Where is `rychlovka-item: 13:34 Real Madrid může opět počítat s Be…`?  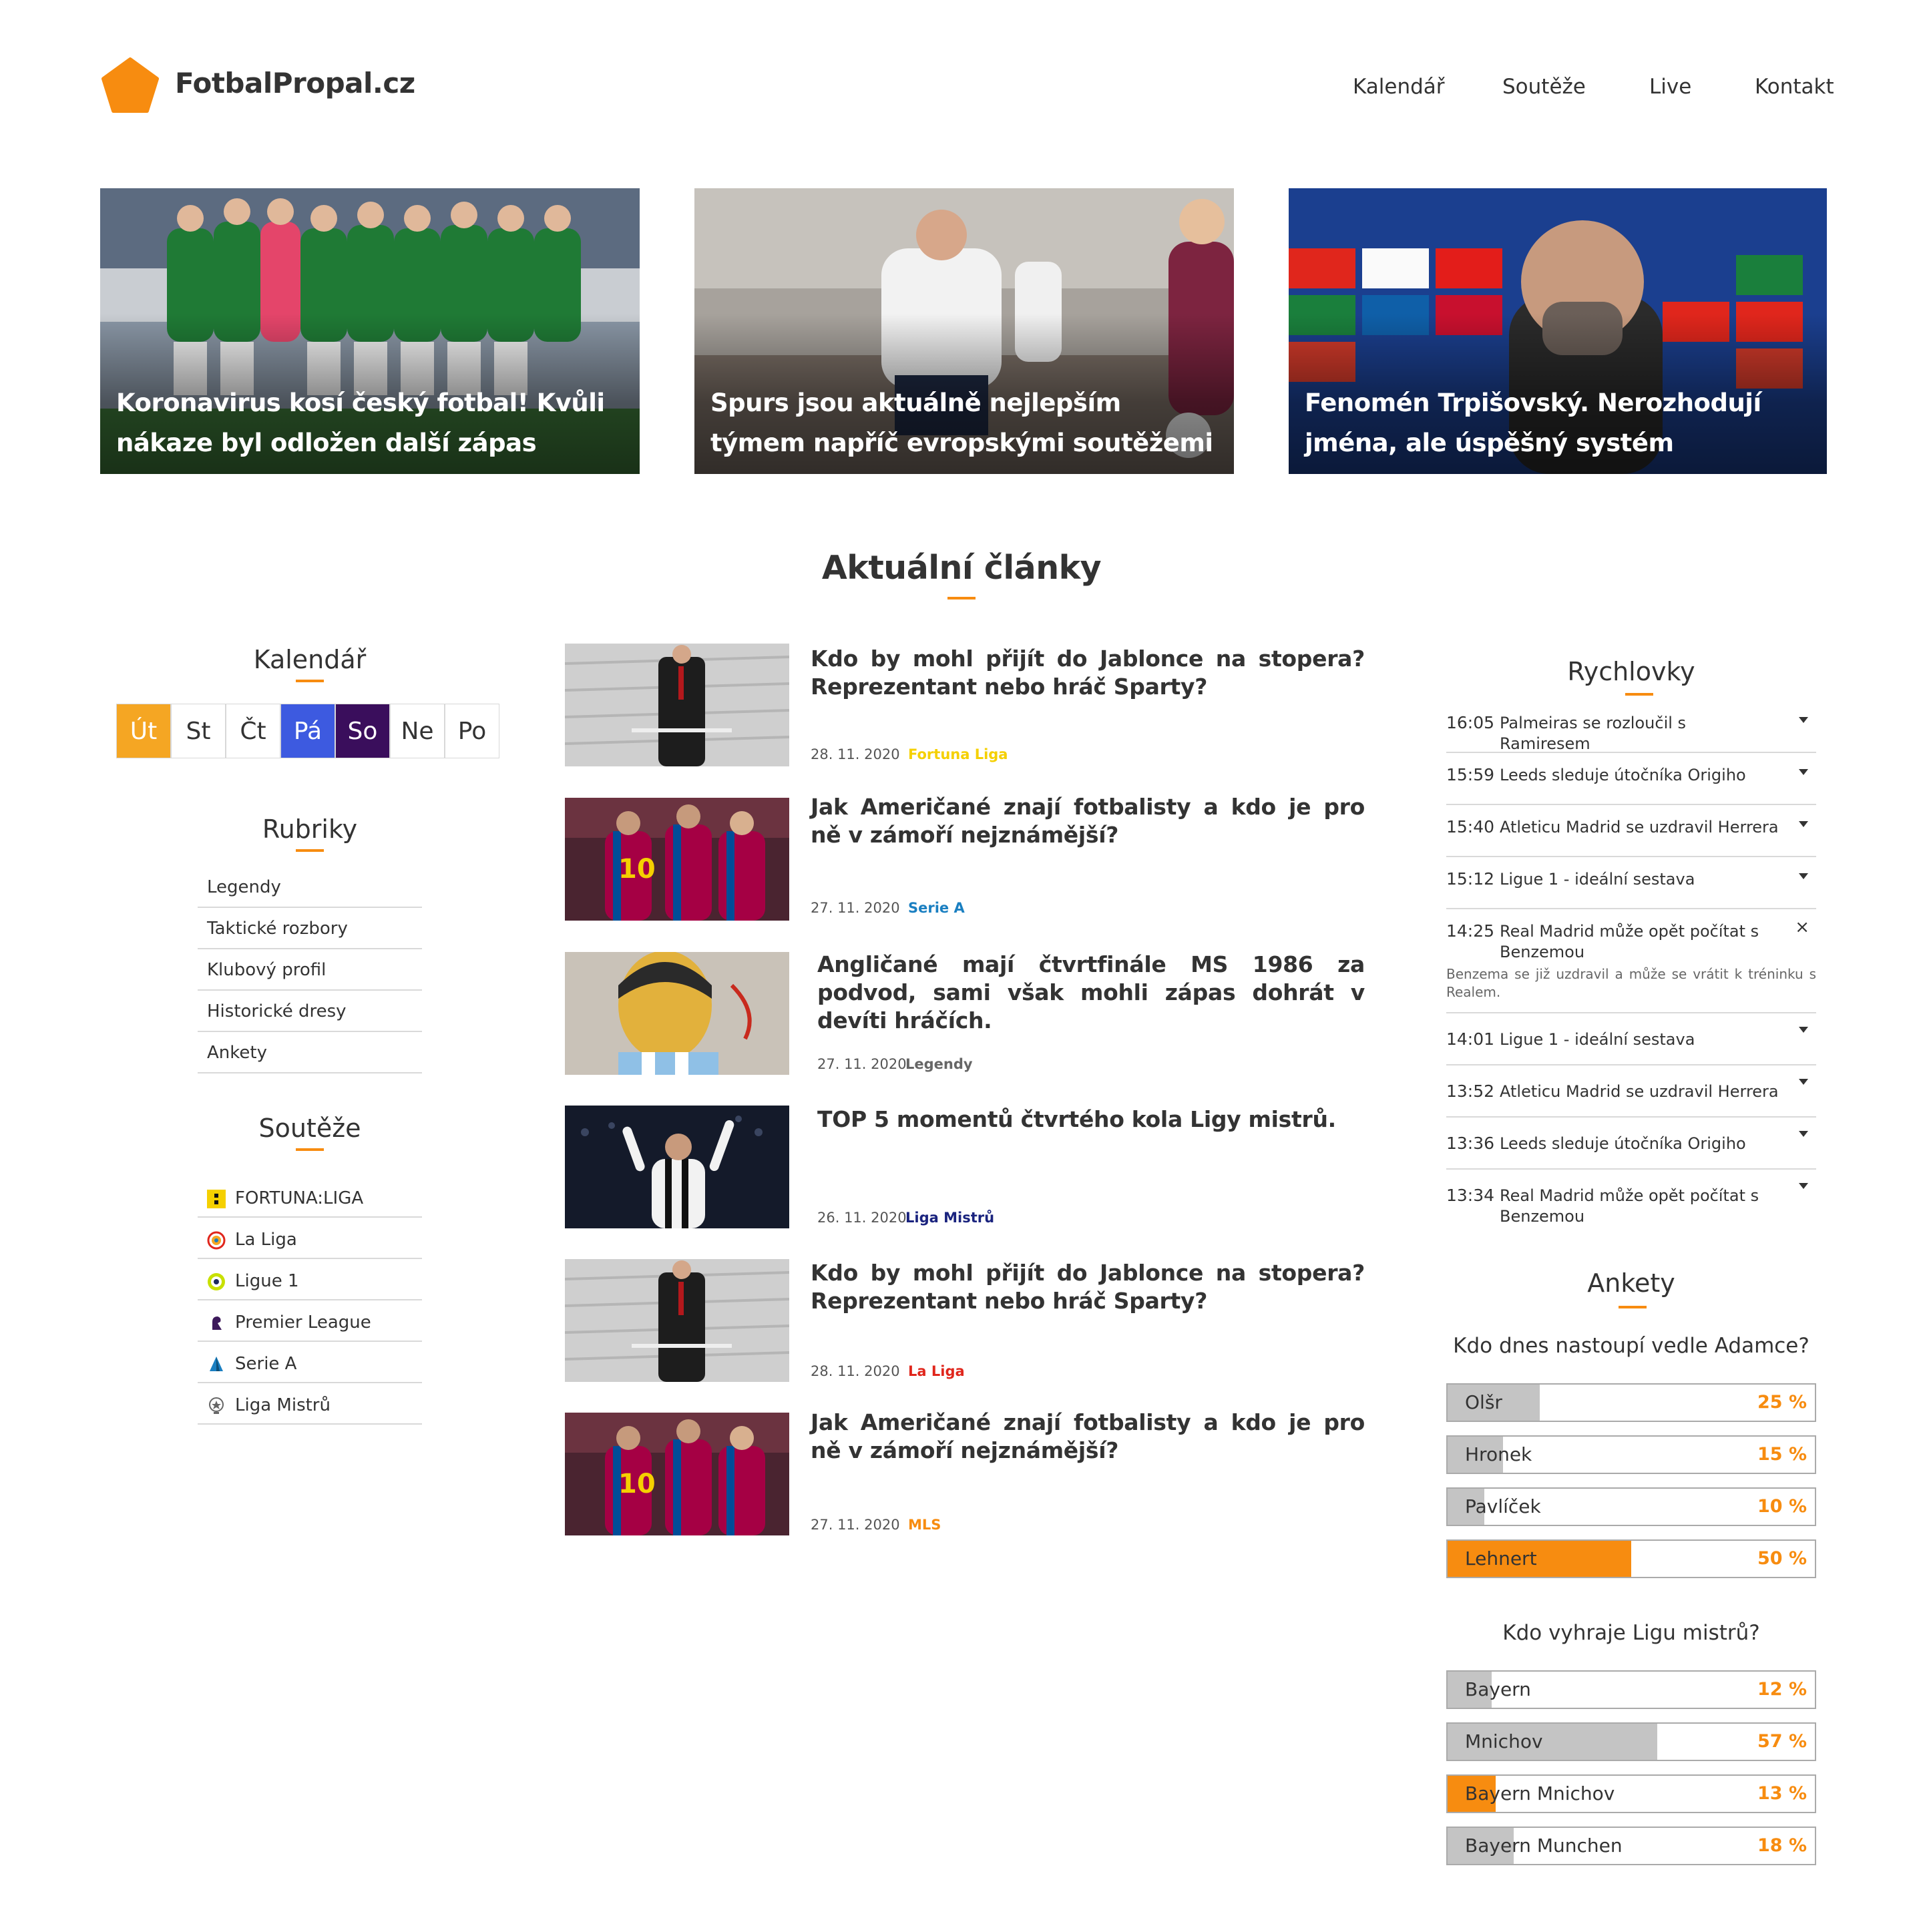
rychlovka-item: 13:34 Real Madrid může opět počítat s Be… is located at coordinates (1631, 1202).